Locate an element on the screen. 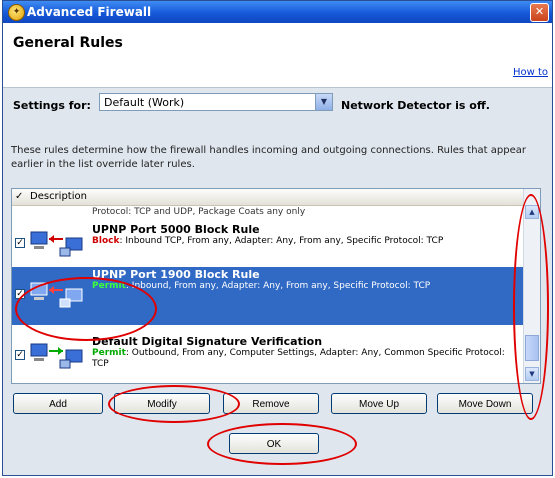 The image size is (555, 478). rule-name: UPNP Port 1900 Block Rule is located at coordinates (176, 274).